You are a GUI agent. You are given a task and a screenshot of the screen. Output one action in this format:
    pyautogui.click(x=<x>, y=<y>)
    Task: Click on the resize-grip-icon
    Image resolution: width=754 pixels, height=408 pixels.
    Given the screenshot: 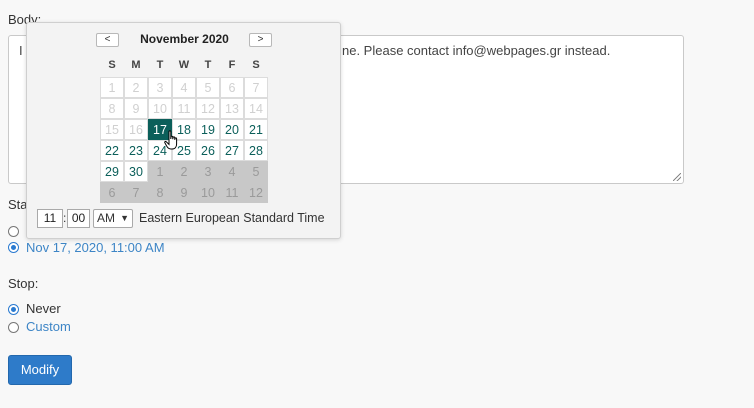 What is the action you would take?
    pyautogui.click(x=677, y=177)
    